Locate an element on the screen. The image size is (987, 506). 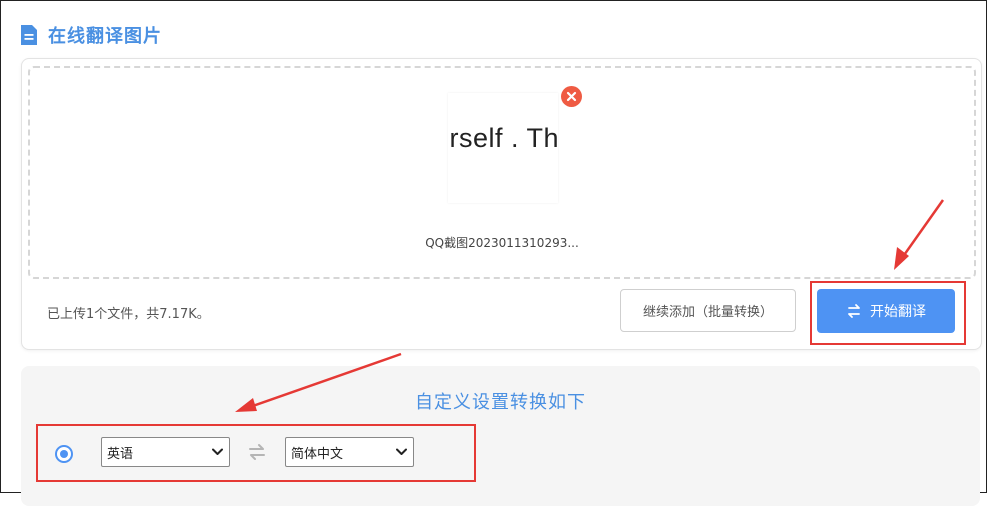
thumbnail-text: urself . Th is located at coordinates (503, 138).